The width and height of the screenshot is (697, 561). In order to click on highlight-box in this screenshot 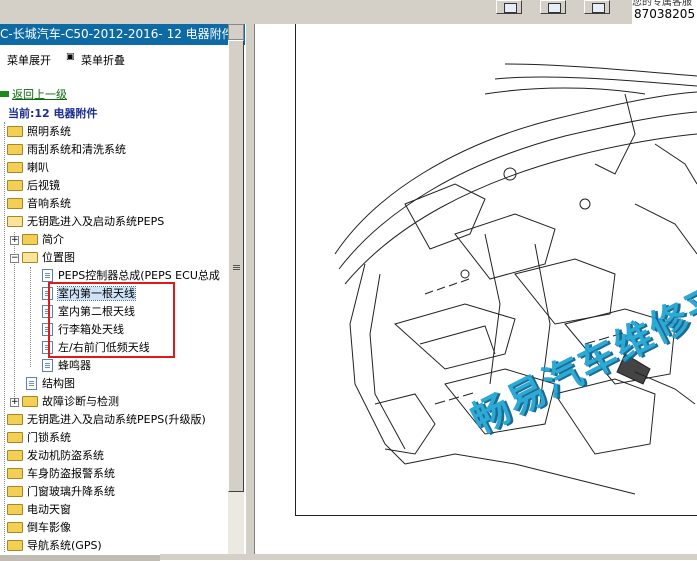, I will do `click(111, 320)`.